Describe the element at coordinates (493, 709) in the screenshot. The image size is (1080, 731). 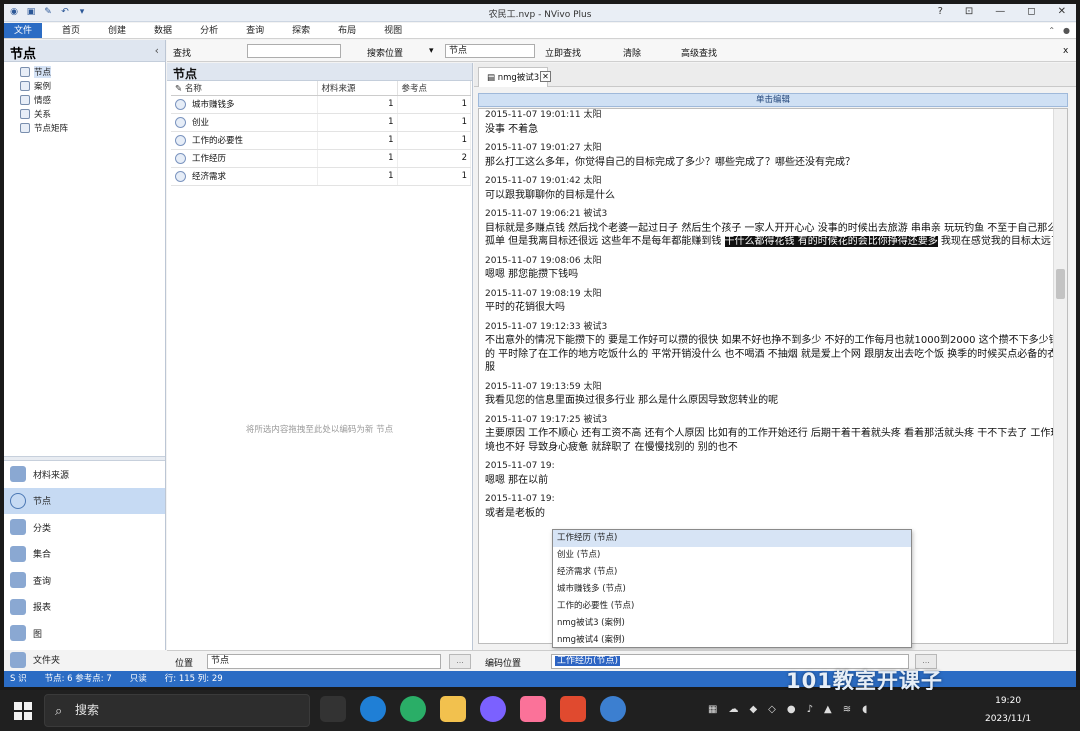
I see `browser-icon` at that location.